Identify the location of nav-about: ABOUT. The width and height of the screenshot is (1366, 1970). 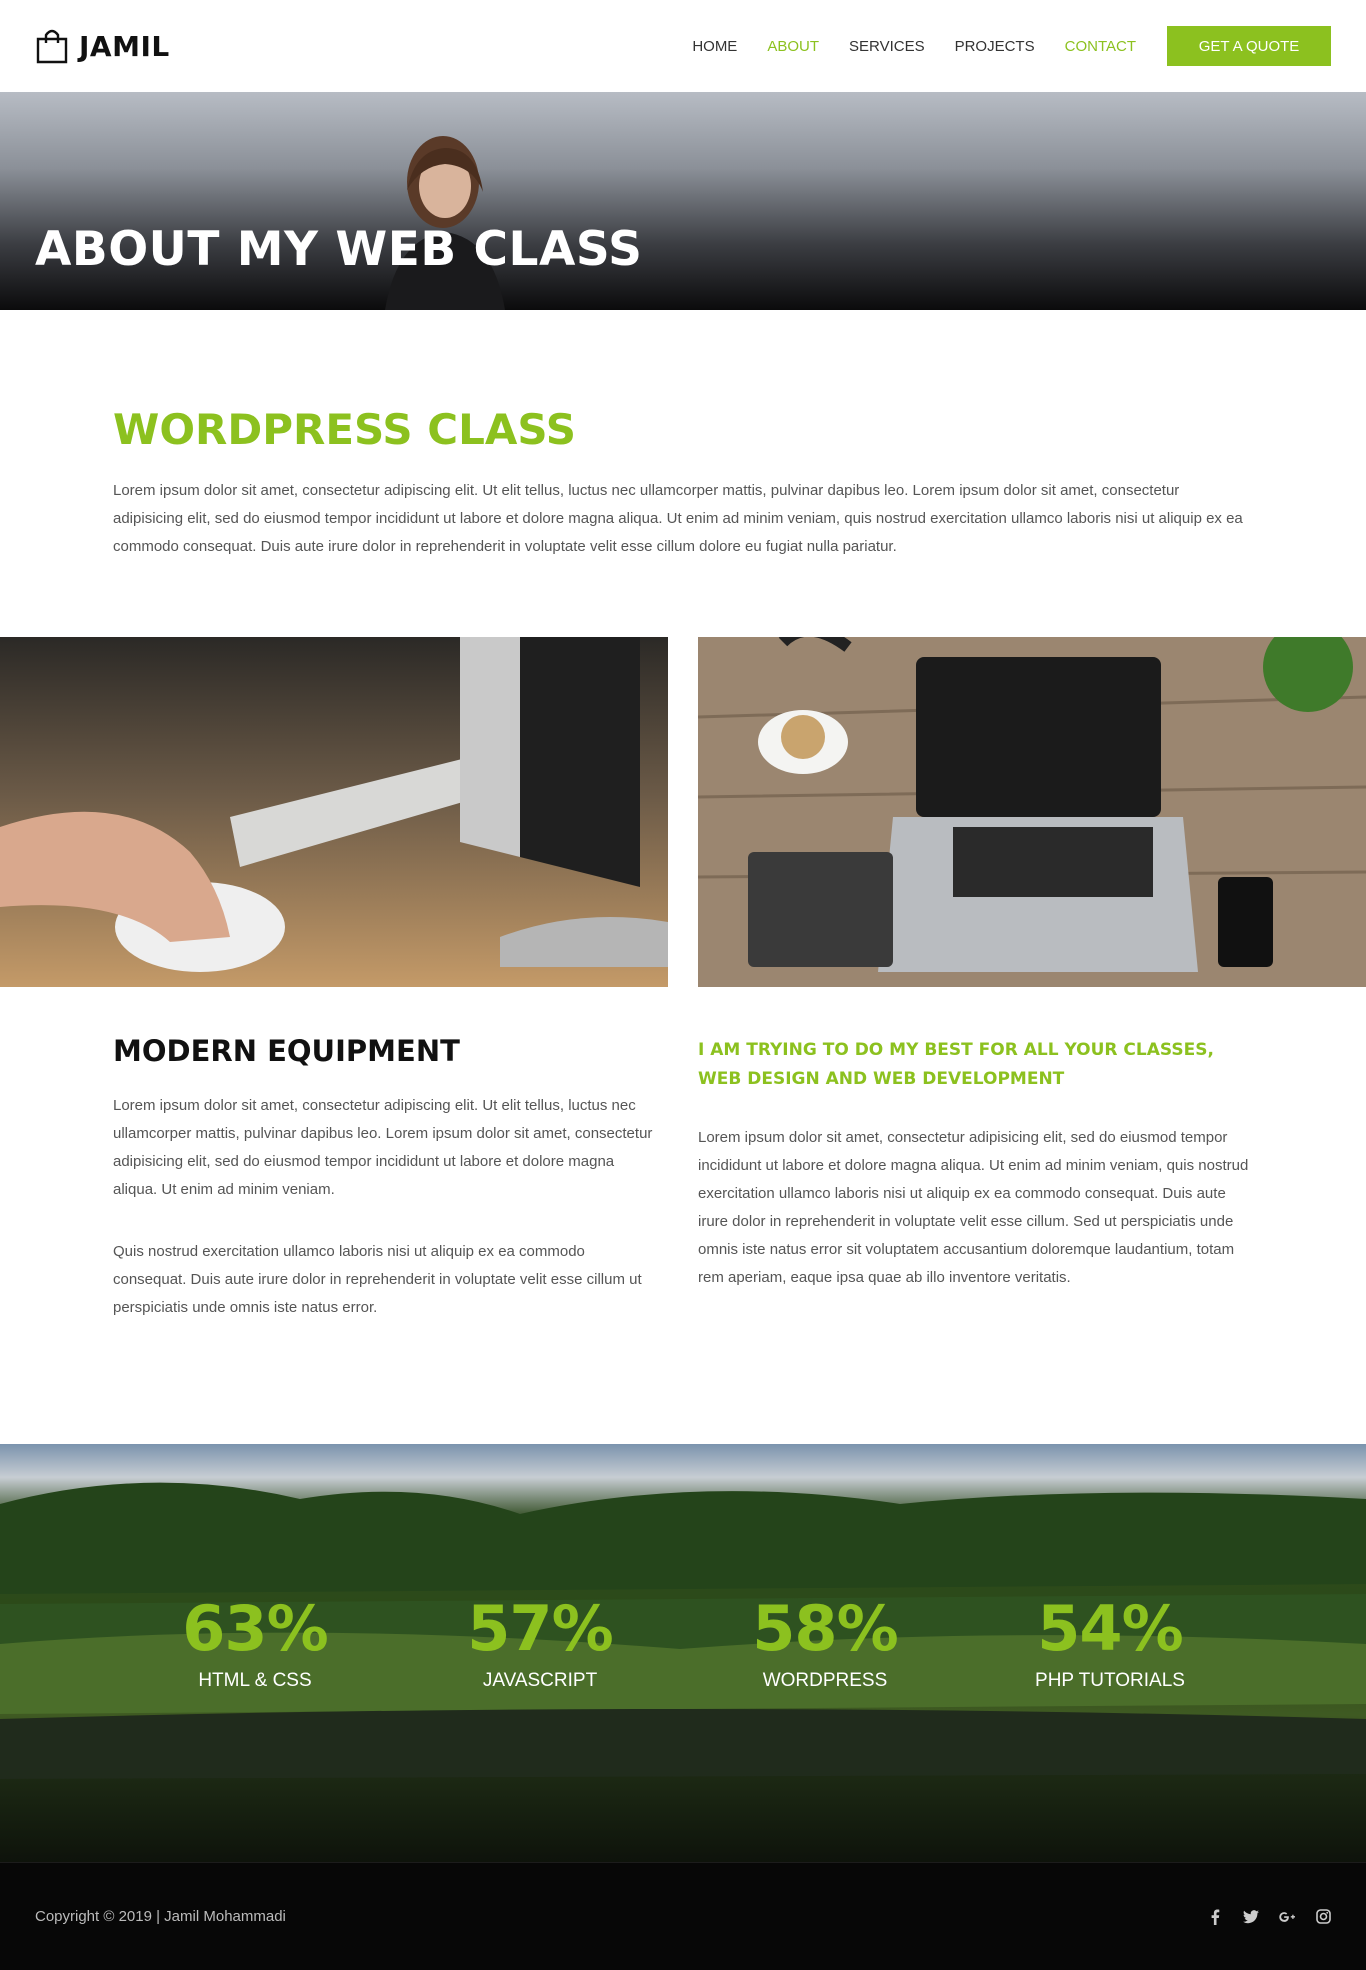
(793, 46).